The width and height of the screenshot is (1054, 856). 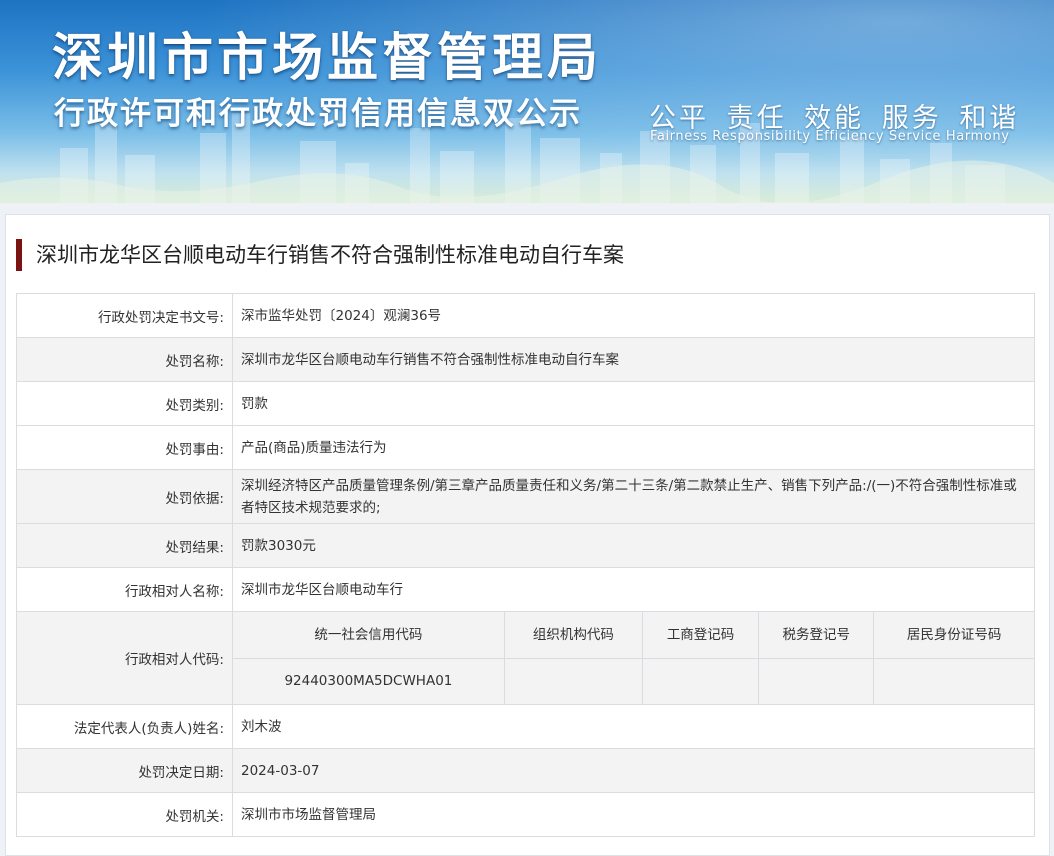 I want to click on code-value-row: 92440300MA5DCWHA01, so click(x=633, y=680).